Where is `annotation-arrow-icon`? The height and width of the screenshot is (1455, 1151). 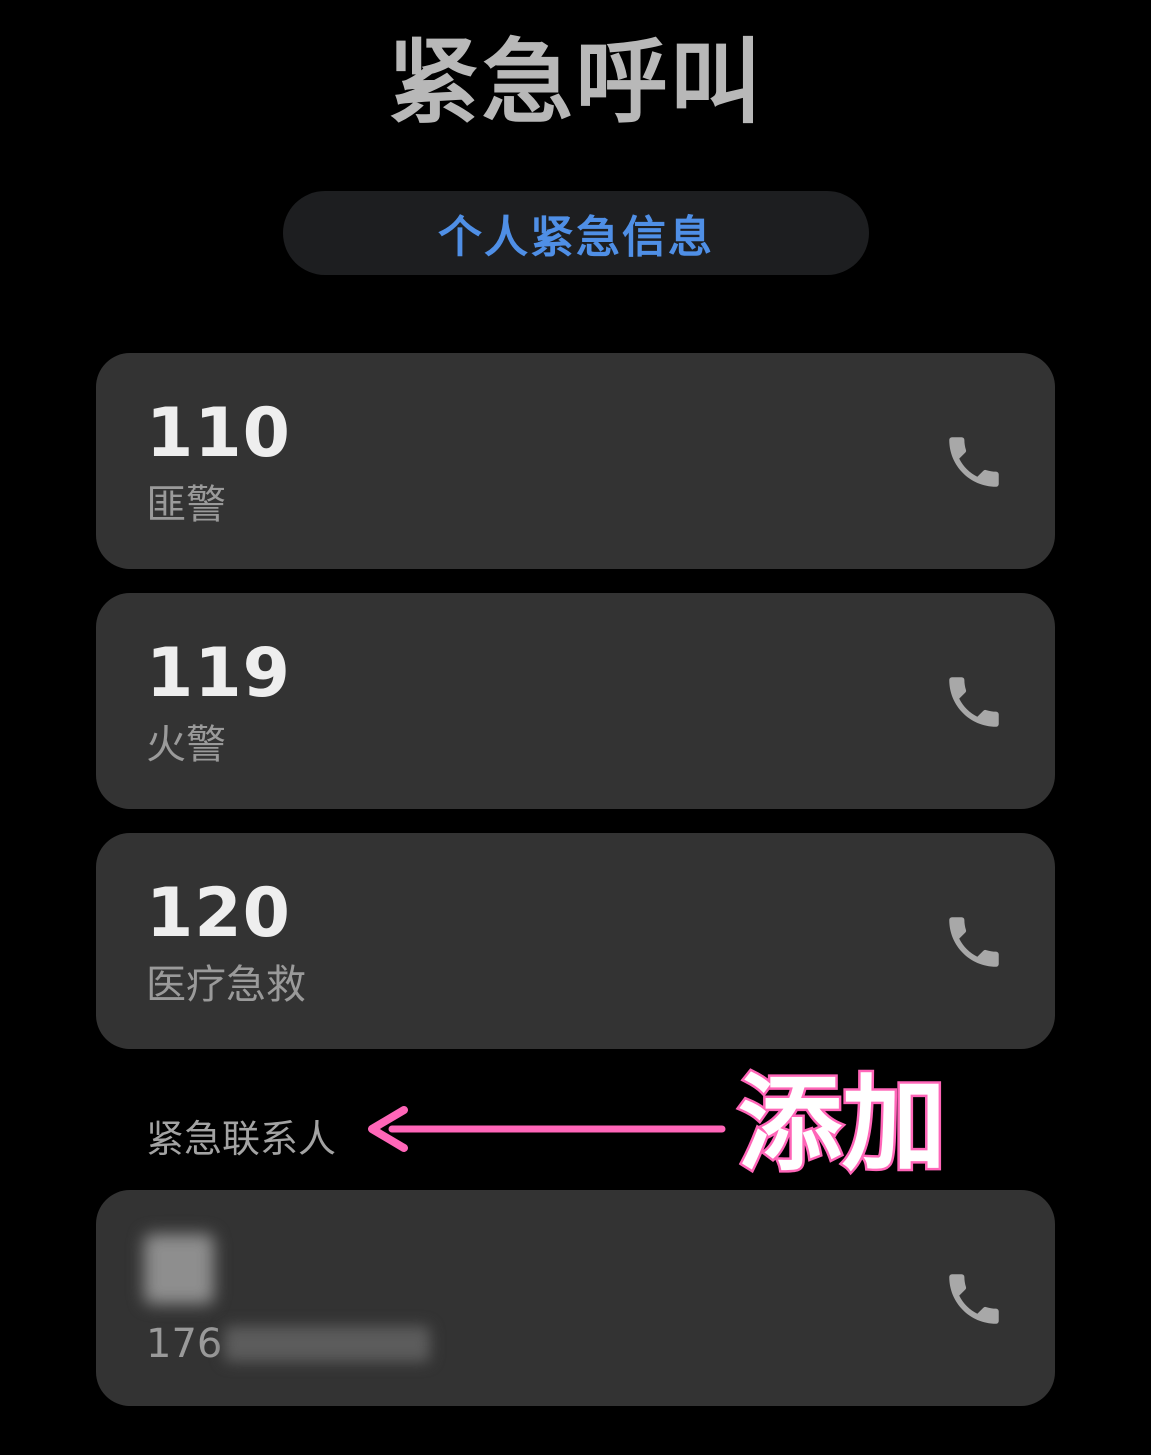 annotation-arrow-icon is located at coordinates (547, 1129).